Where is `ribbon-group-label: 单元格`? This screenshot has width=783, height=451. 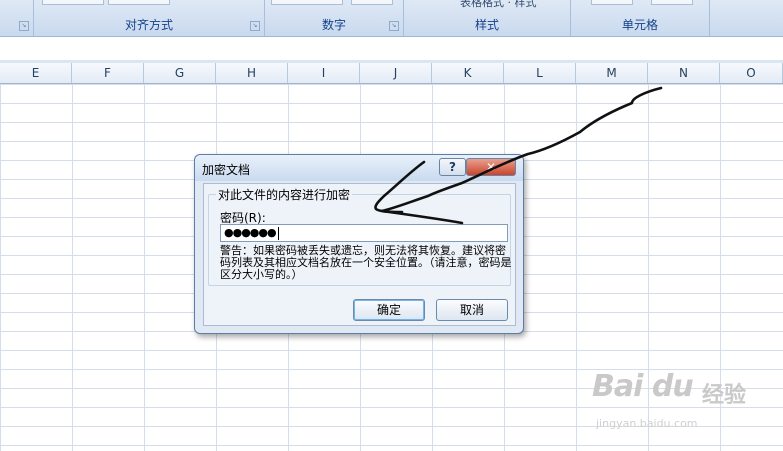
ribbon-group-label: 单元格 is located at coordinates (639, 25).